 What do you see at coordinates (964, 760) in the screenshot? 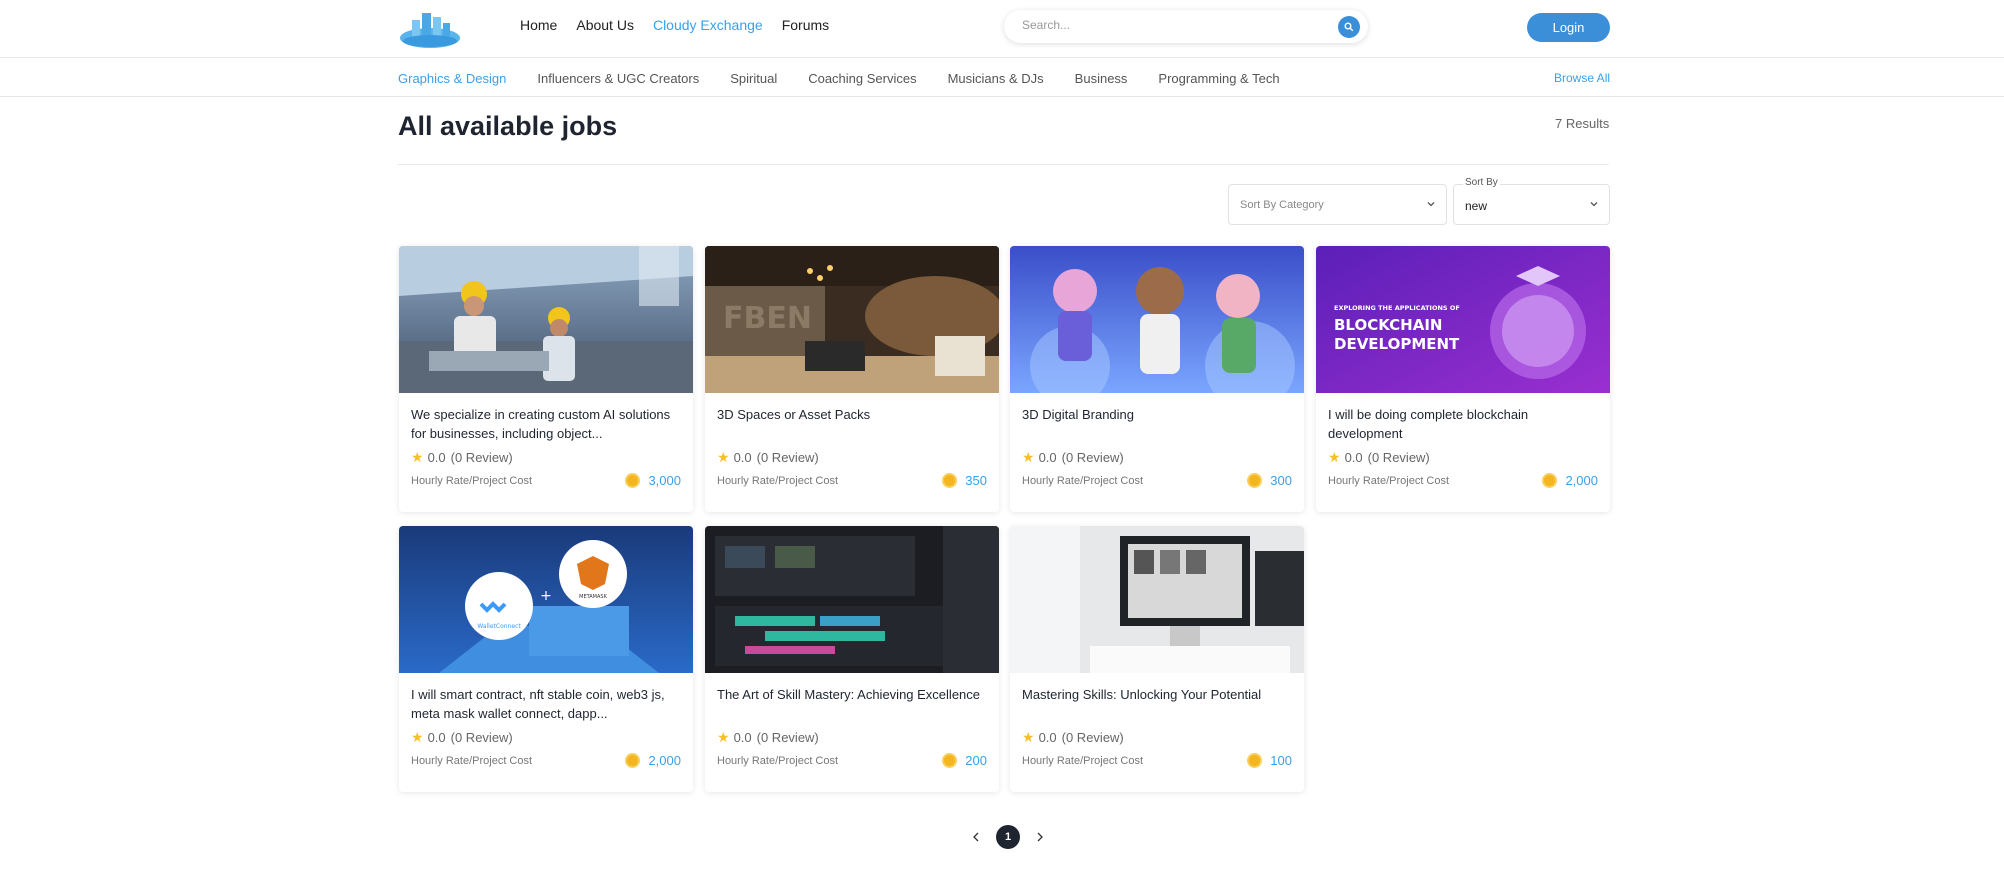
I see `job-price: 200` at bounding box center [964, 760].